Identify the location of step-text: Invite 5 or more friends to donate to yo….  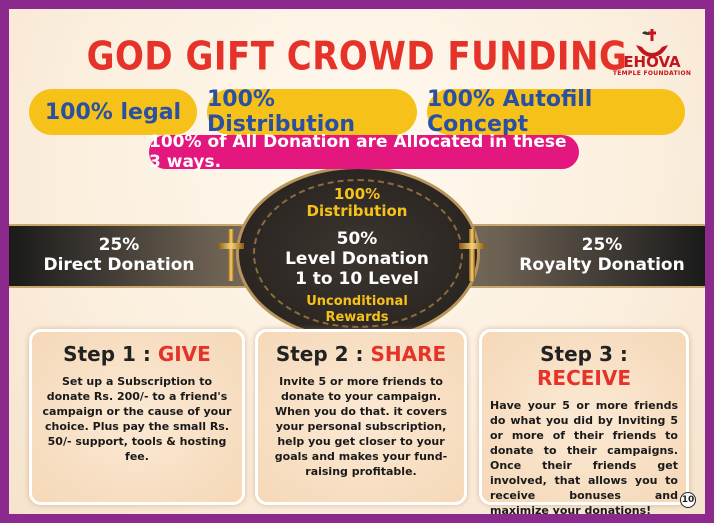
(361, 426).